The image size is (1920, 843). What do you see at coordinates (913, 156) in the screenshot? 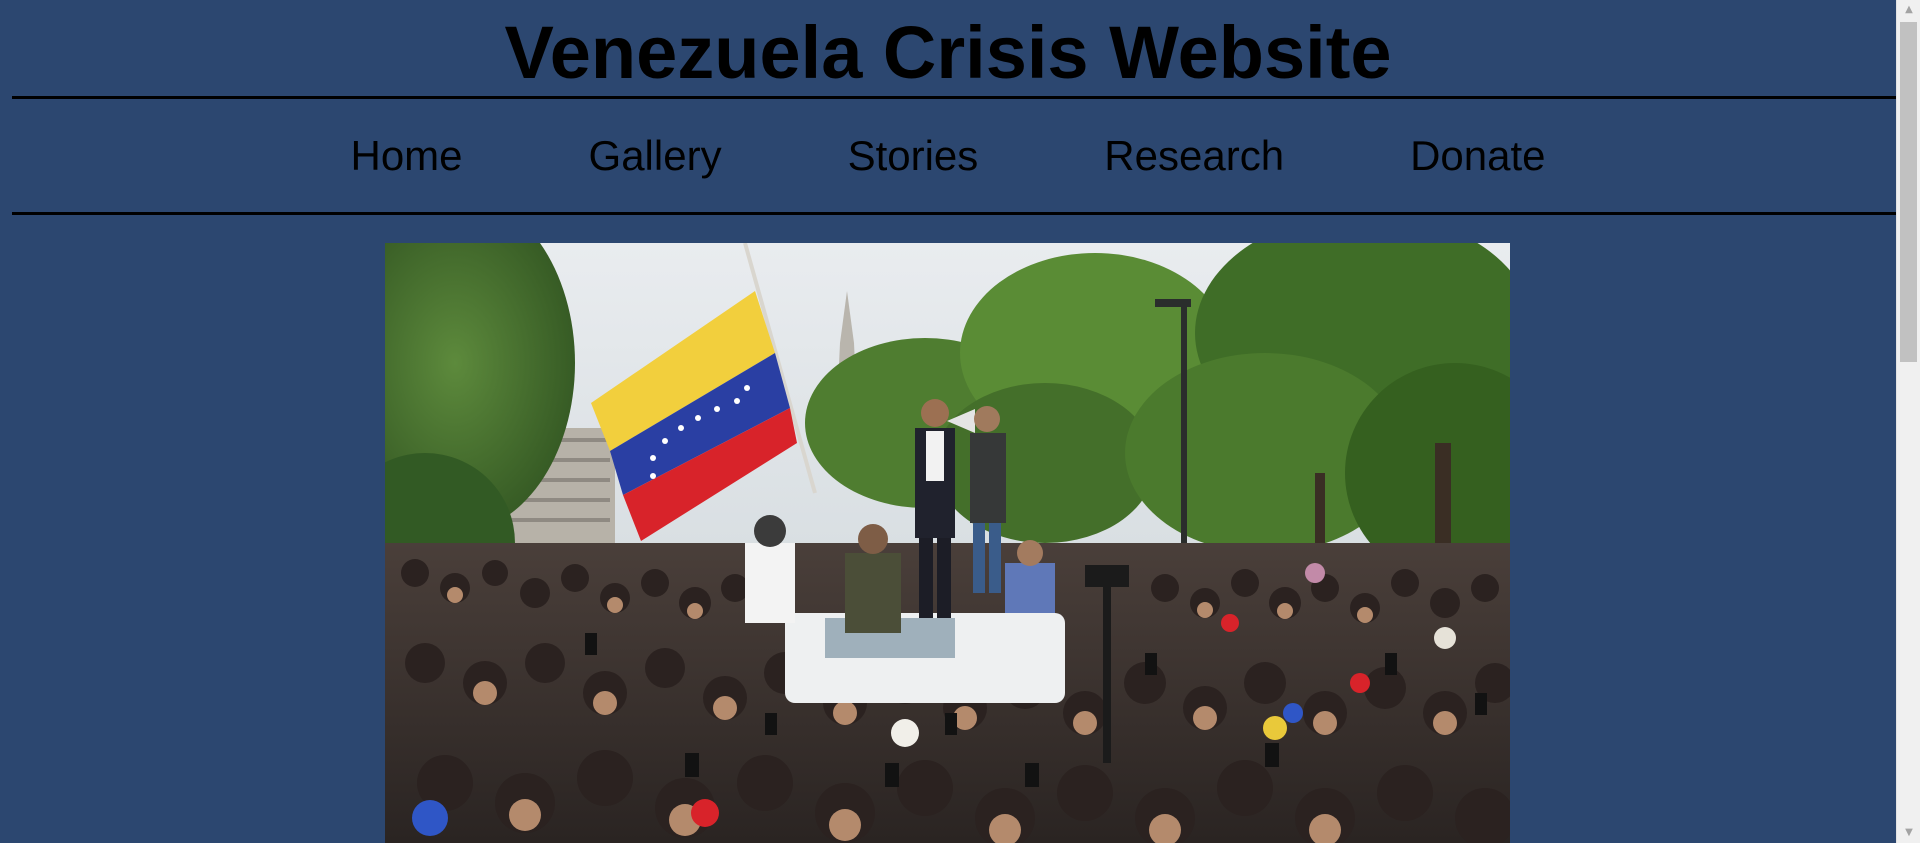
I see `nav-link-stories: Stories` at bounding box center [913, 156].